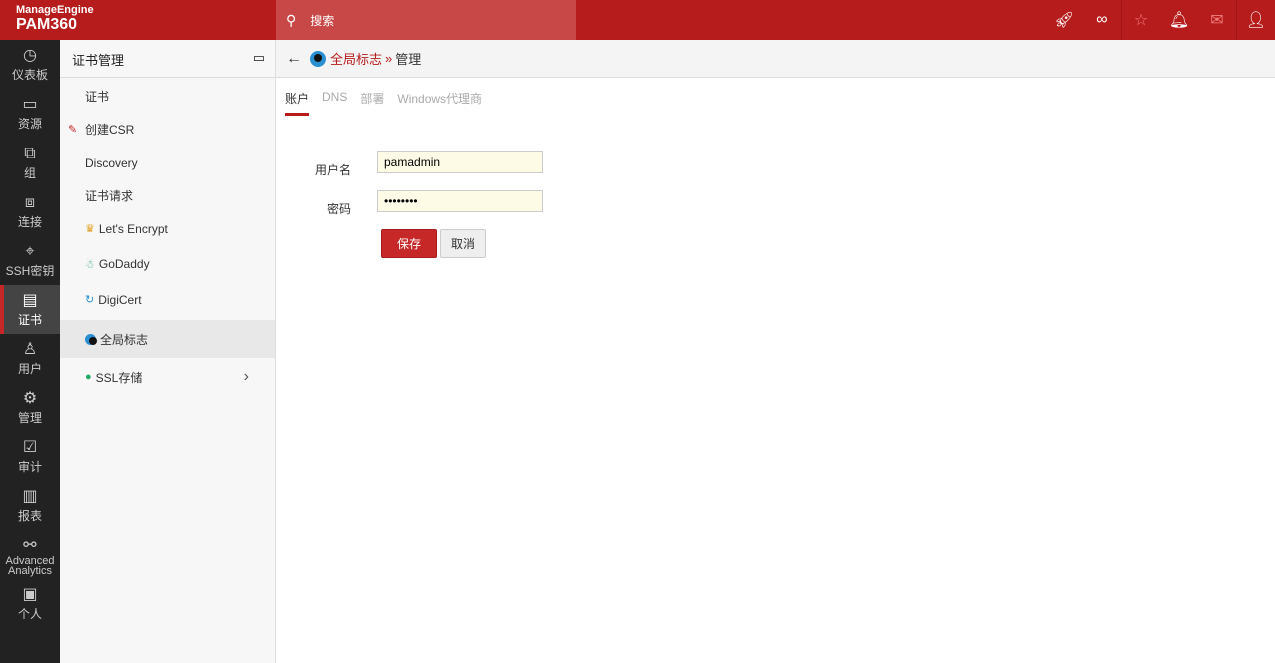 The height and width of the screenshot is (663, 1275). I want to click on nav-groups: ⧉ 组, so click(30, 162).